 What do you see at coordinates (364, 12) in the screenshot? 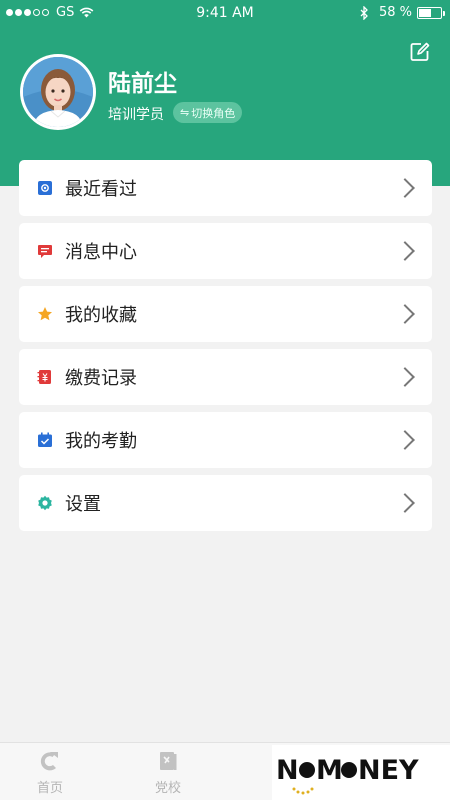
I see `bluetooth-icon` at bounding box center [364, 12].